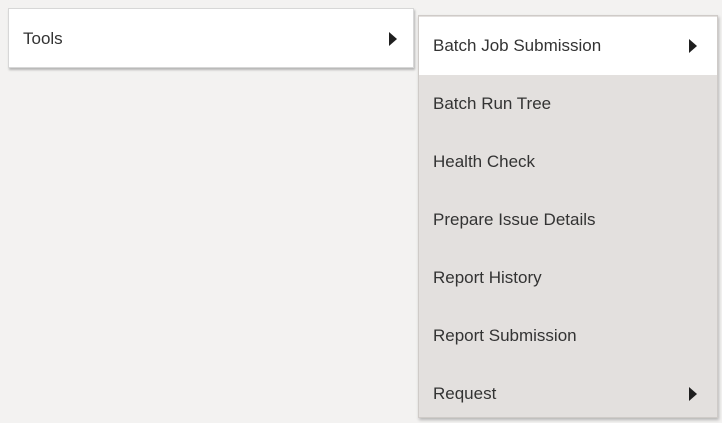 Image resolution: width=722 pixels, height=423 pixels. I want to click on submenu-item-label: Report Submission, so click(505, 335).